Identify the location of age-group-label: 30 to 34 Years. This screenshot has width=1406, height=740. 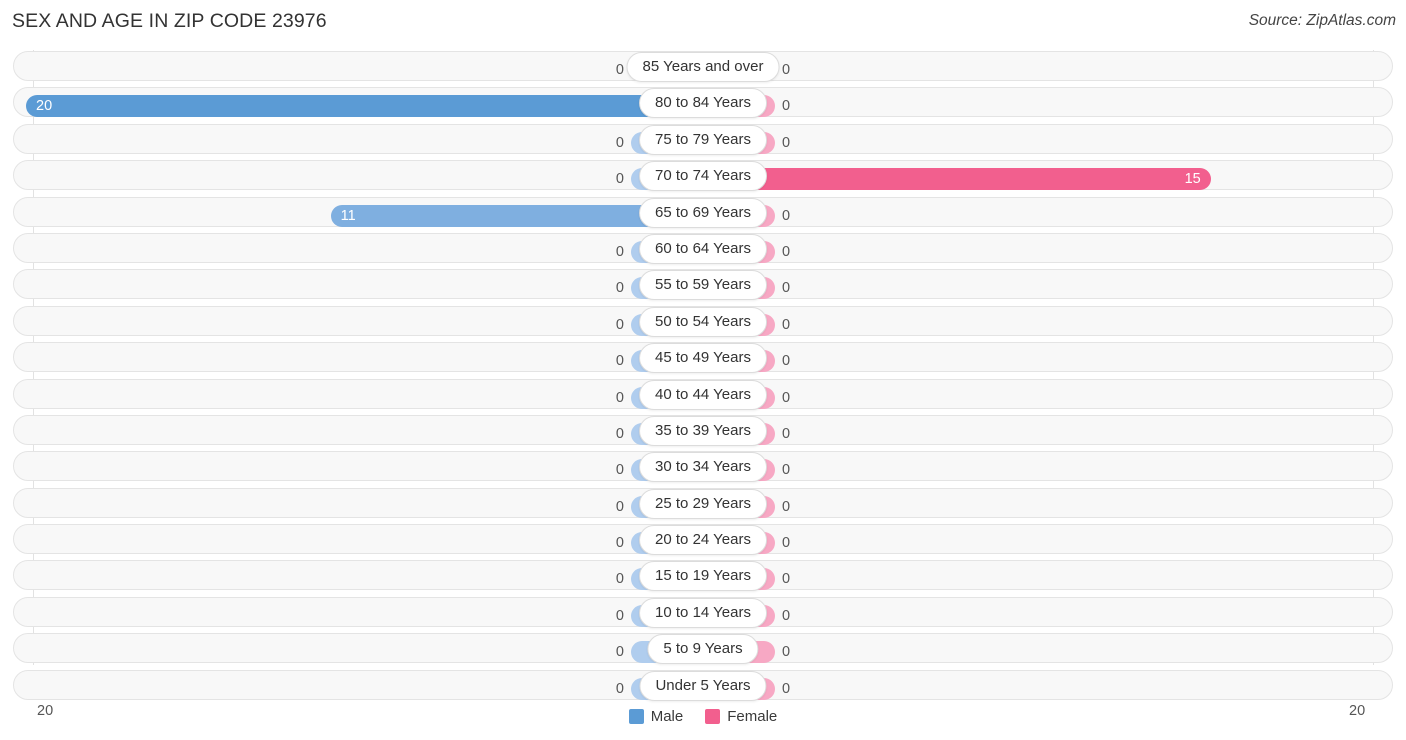
(703, 467).